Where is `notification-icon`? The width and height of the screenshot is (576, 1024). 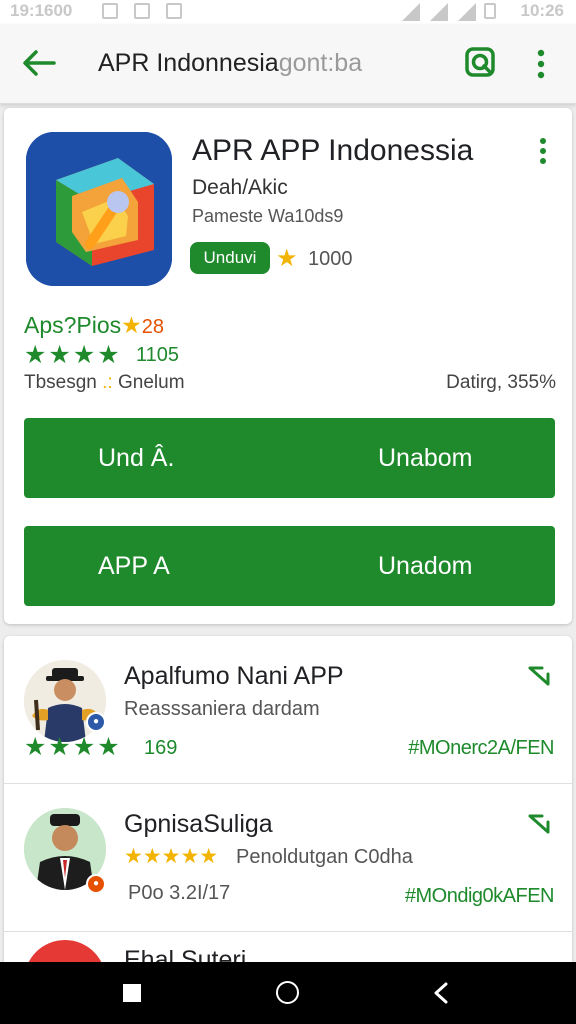
notification-icon is located at coordinates (110, 11).